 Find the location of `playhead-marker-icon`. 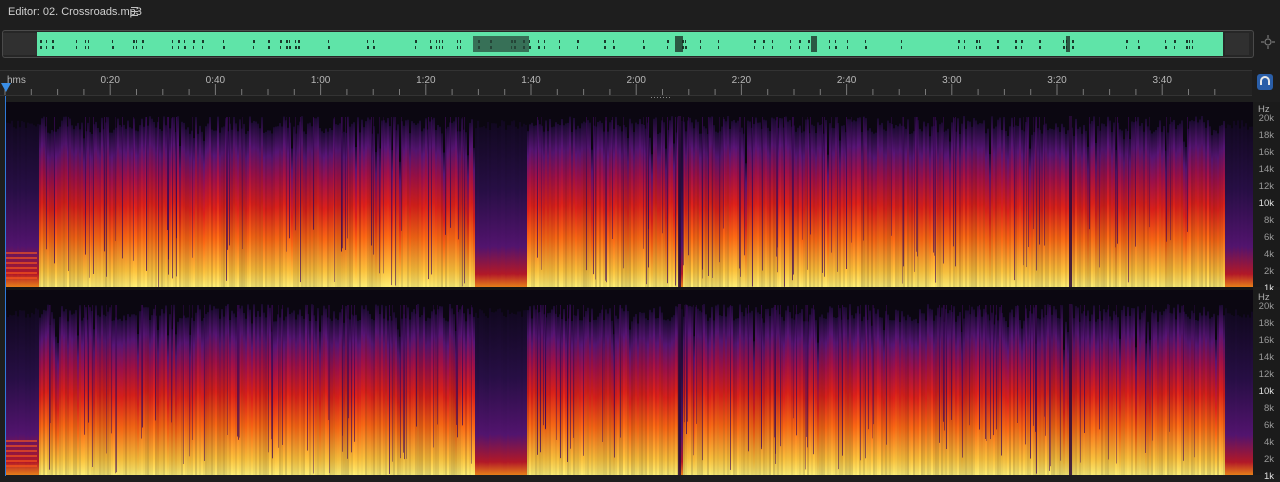

playhead-marker-icon is located at coordinates (6, 87).